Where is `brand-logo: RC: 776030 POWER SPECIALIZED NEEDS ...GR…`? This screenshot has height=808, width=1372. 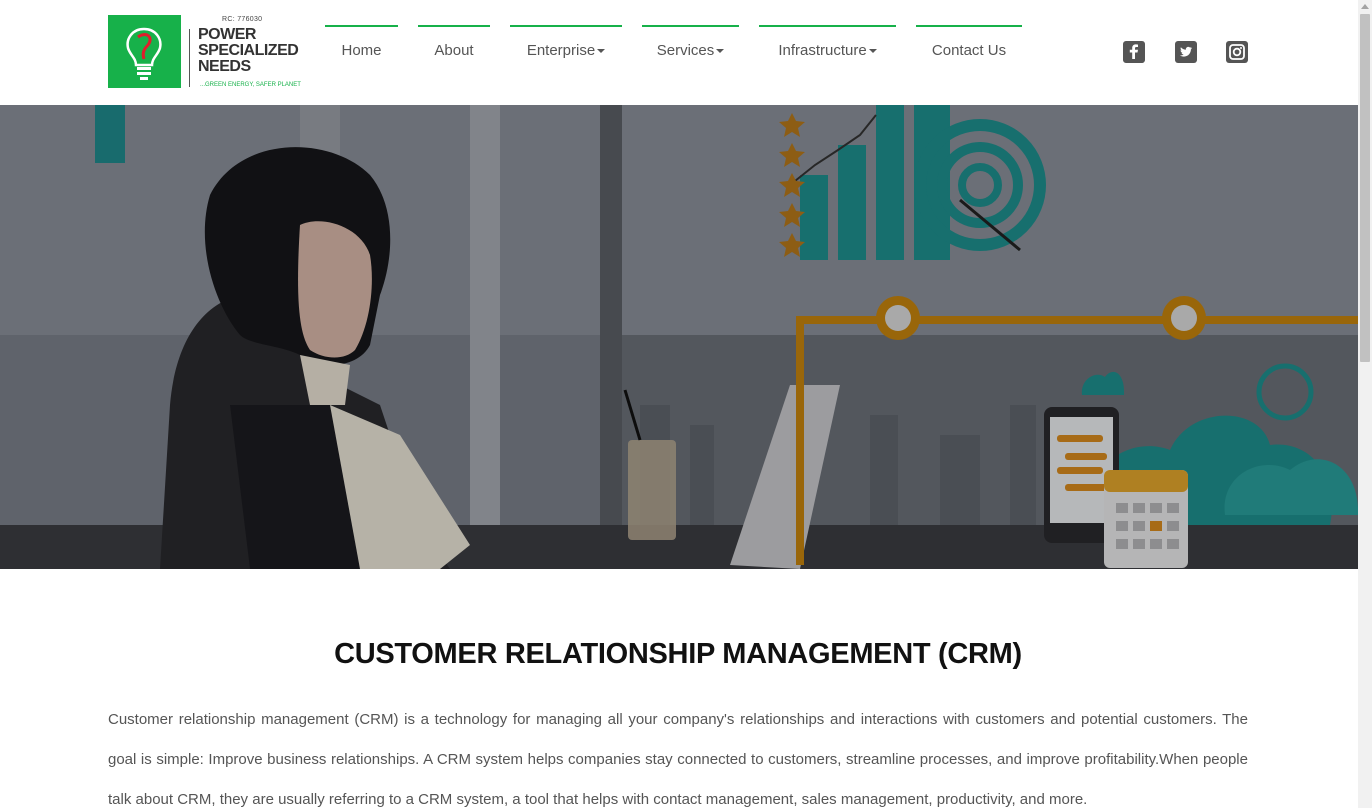 brand-logo: RC: 776030 POWER SPECIALIZED NEEDS ...GR… is located at coordinates (205, 53).